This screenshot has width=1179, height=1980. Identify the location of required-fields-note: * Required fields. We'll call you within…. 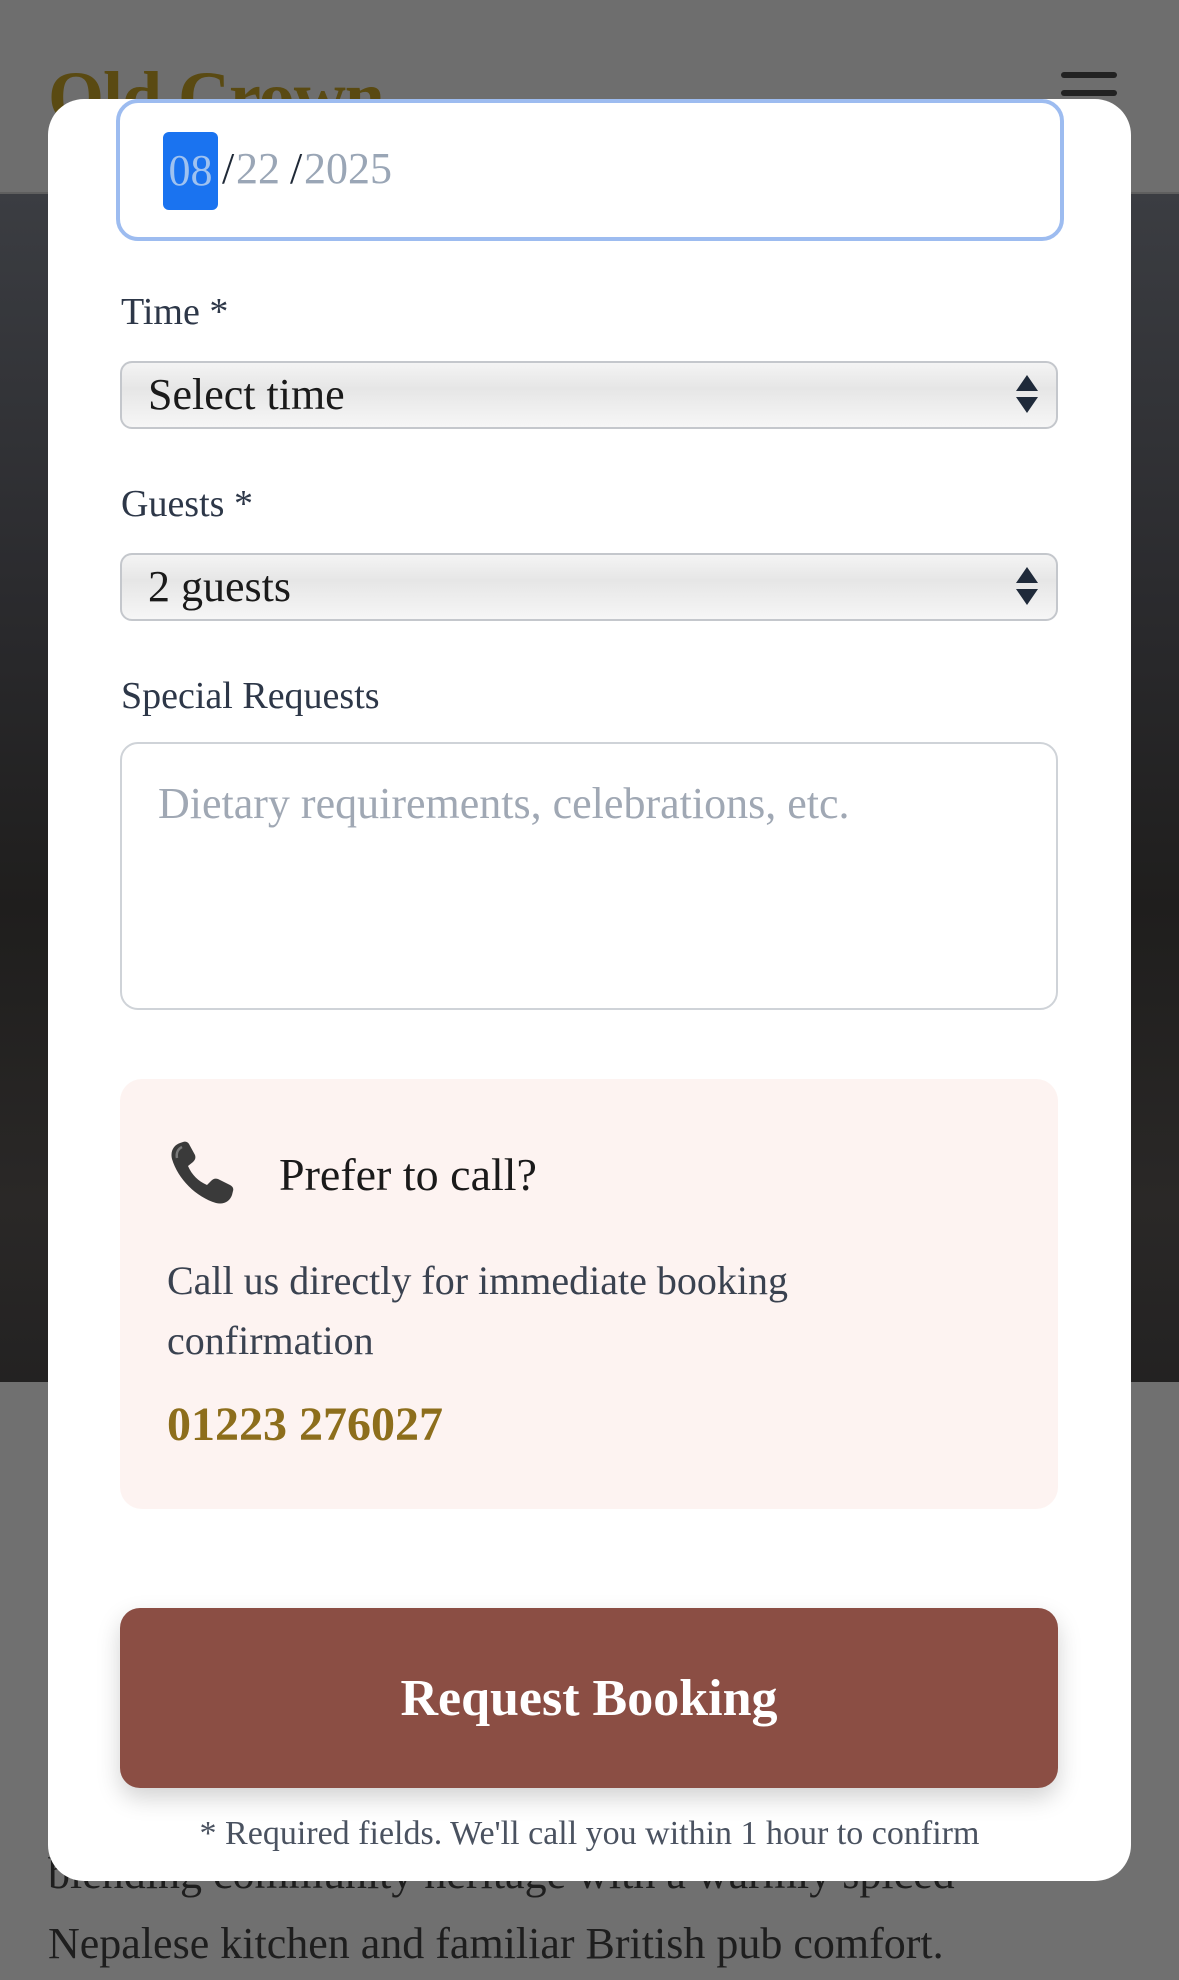
(589, 1833).